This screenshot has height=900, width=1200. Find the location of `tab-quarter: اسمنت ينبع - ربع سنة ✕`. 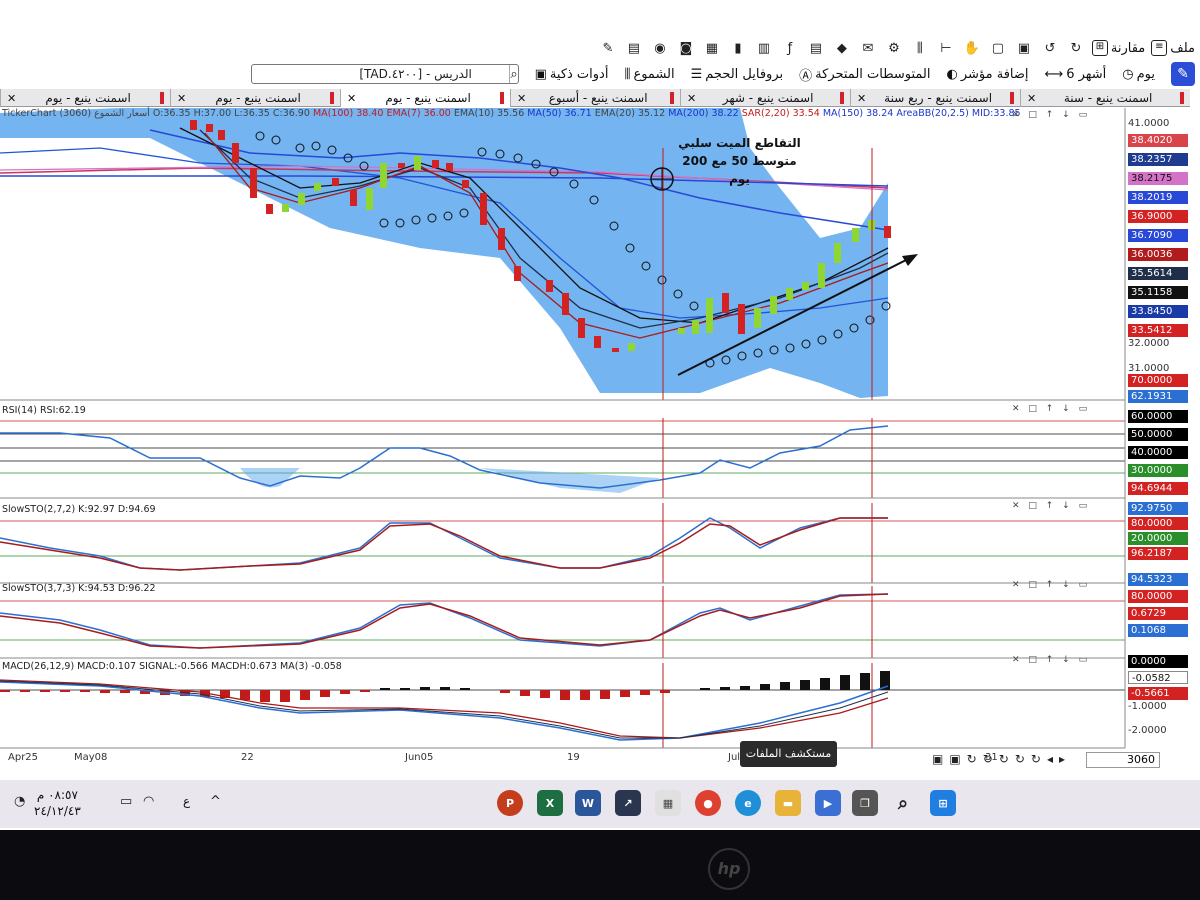

tab-quarter: اسمنت ينبع - ربع سنة ✕ is located at coordinates (935, 98).